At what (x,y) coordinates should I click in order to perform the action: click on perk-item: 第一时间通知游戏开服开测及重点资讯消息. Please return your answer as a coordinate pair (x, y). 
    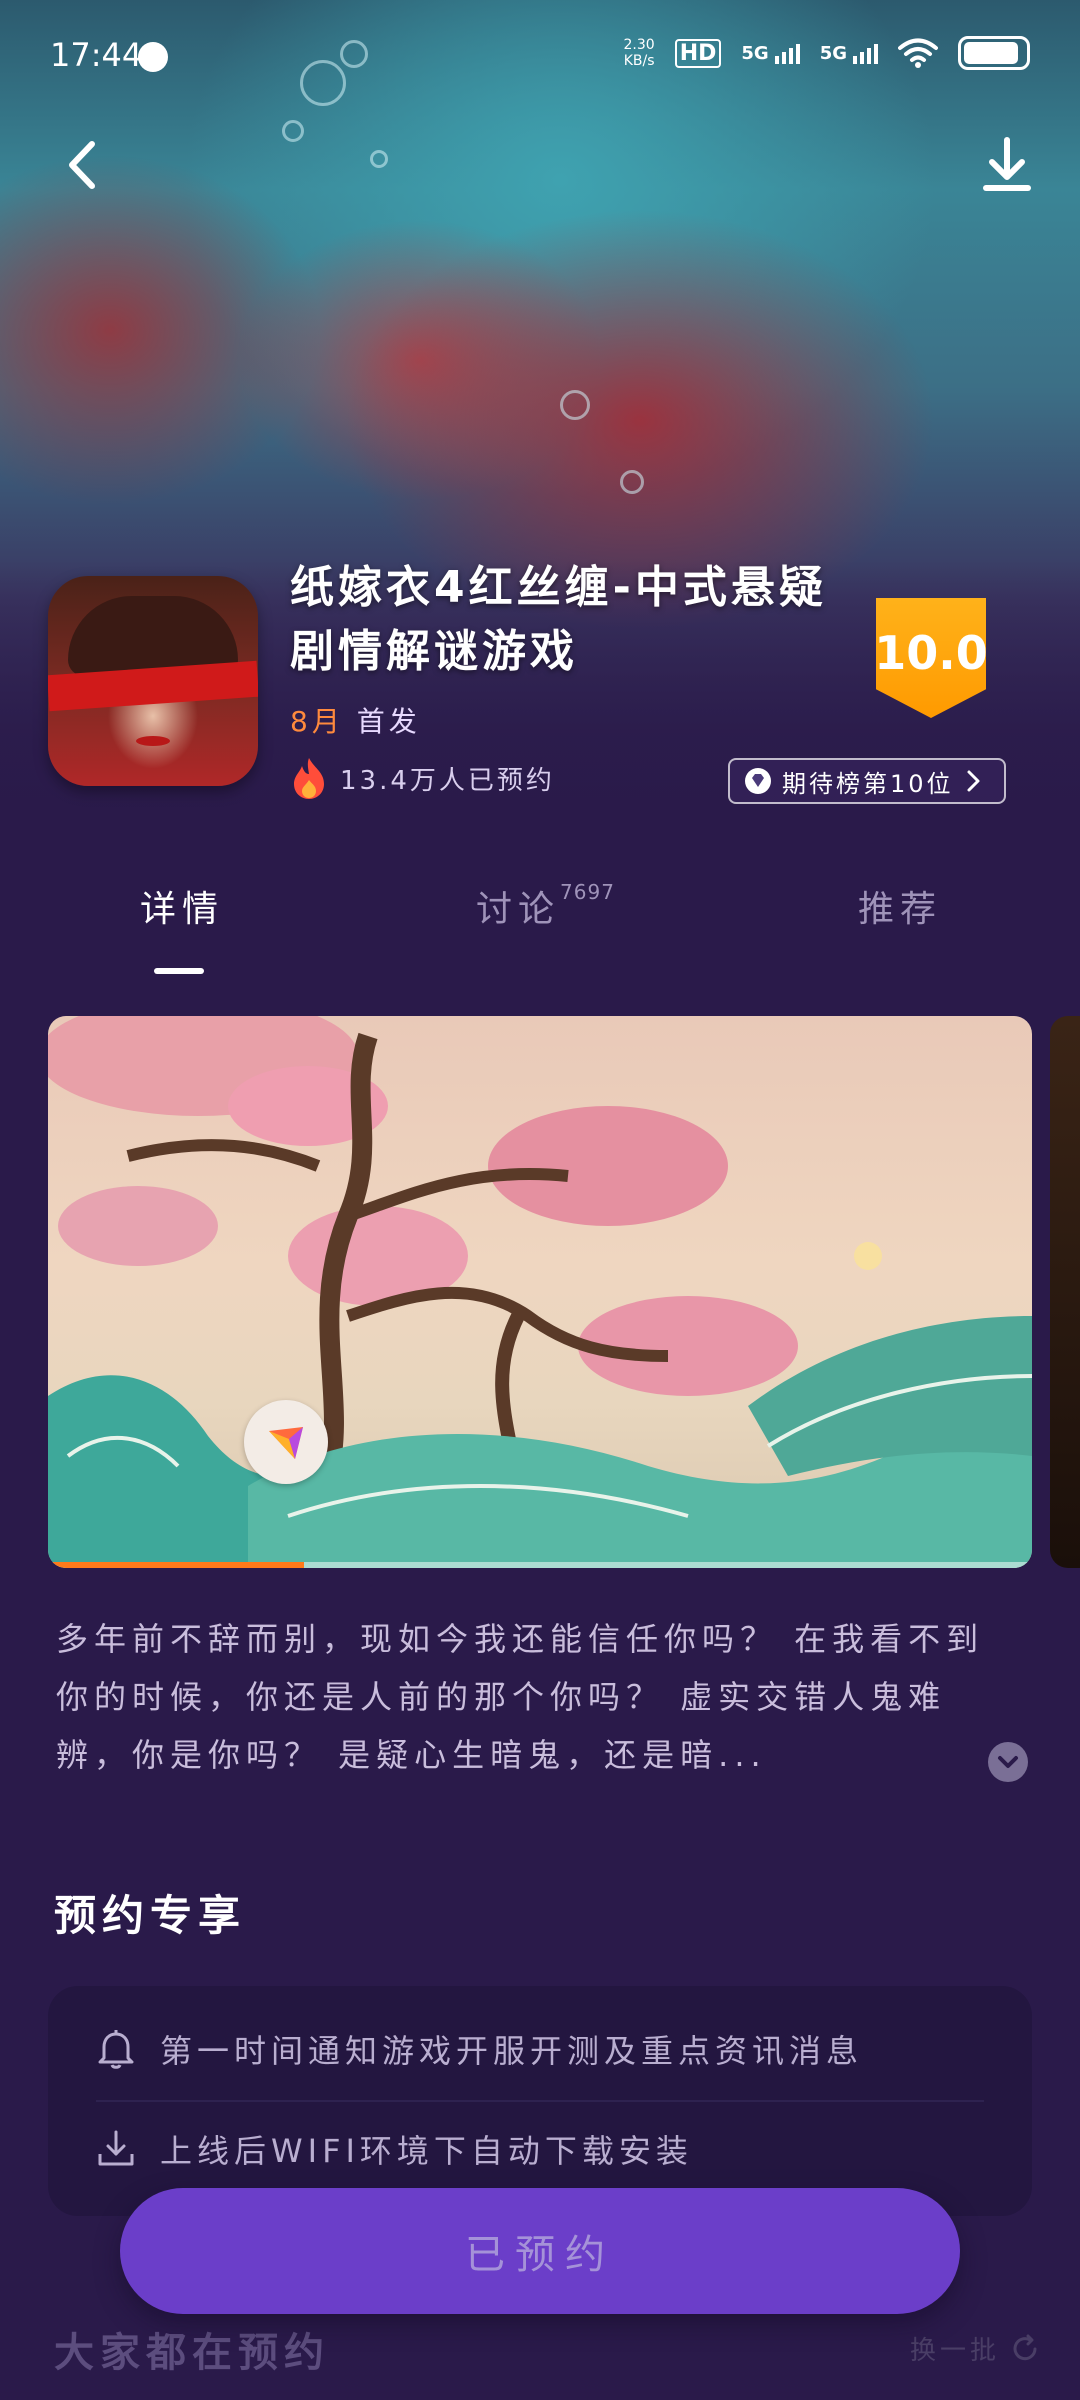
    Looking at the image, I should click on (479, 2049).